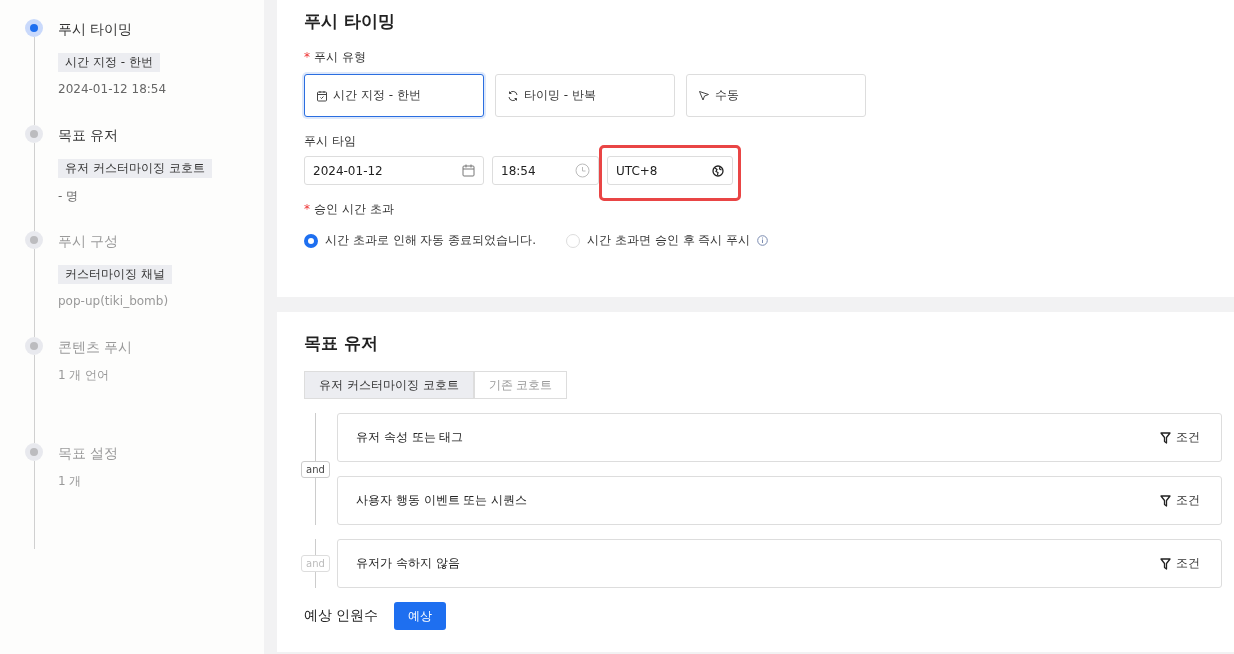 The image size is (1234, 654). Describe the element at coordinates (330, 141) in the screenshot. I see `field-label: 푸시 타임` at that location.